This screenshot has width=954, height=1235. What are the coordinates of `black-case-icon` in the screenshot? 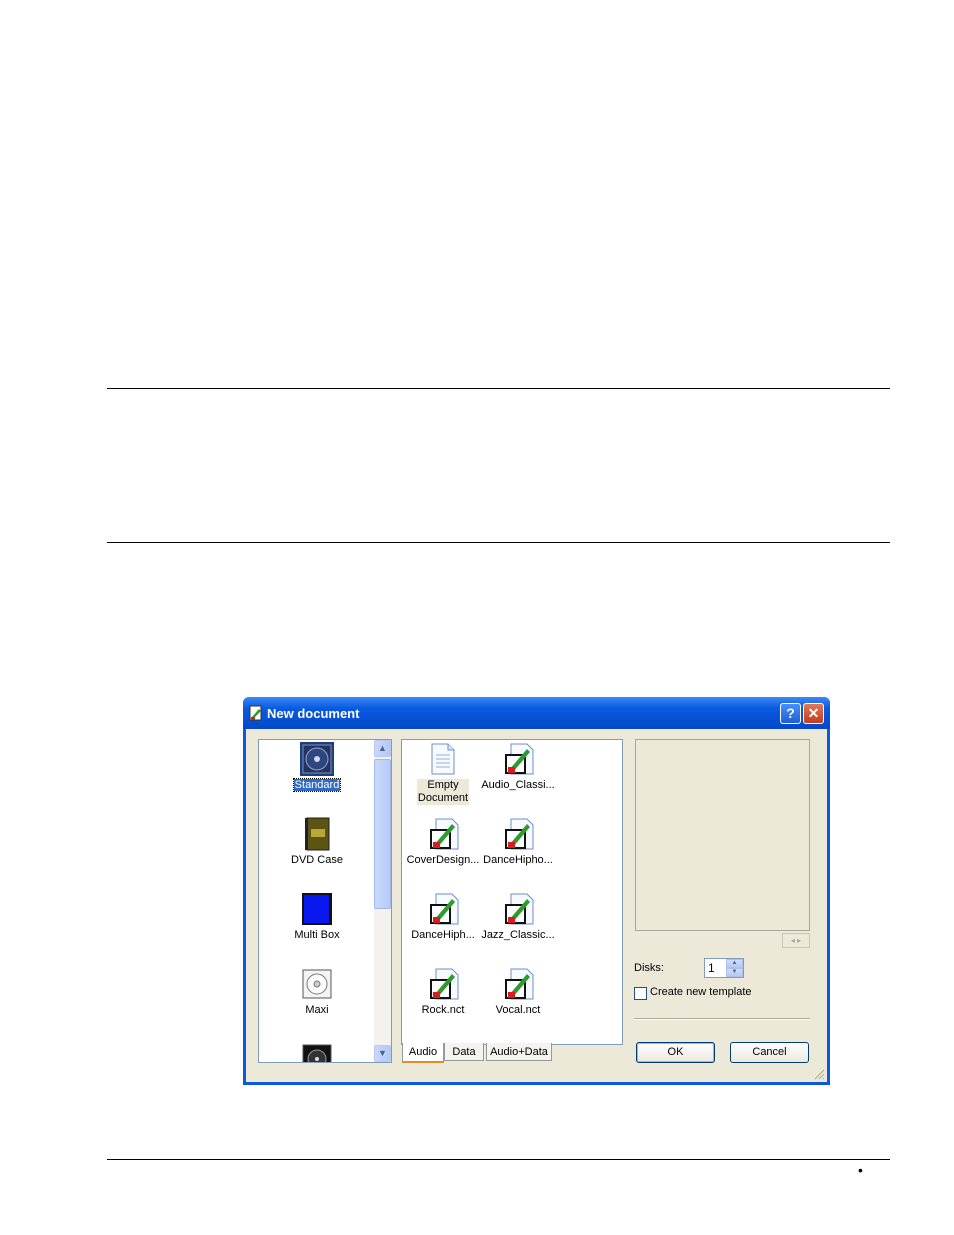 It's located at (317, 1052).